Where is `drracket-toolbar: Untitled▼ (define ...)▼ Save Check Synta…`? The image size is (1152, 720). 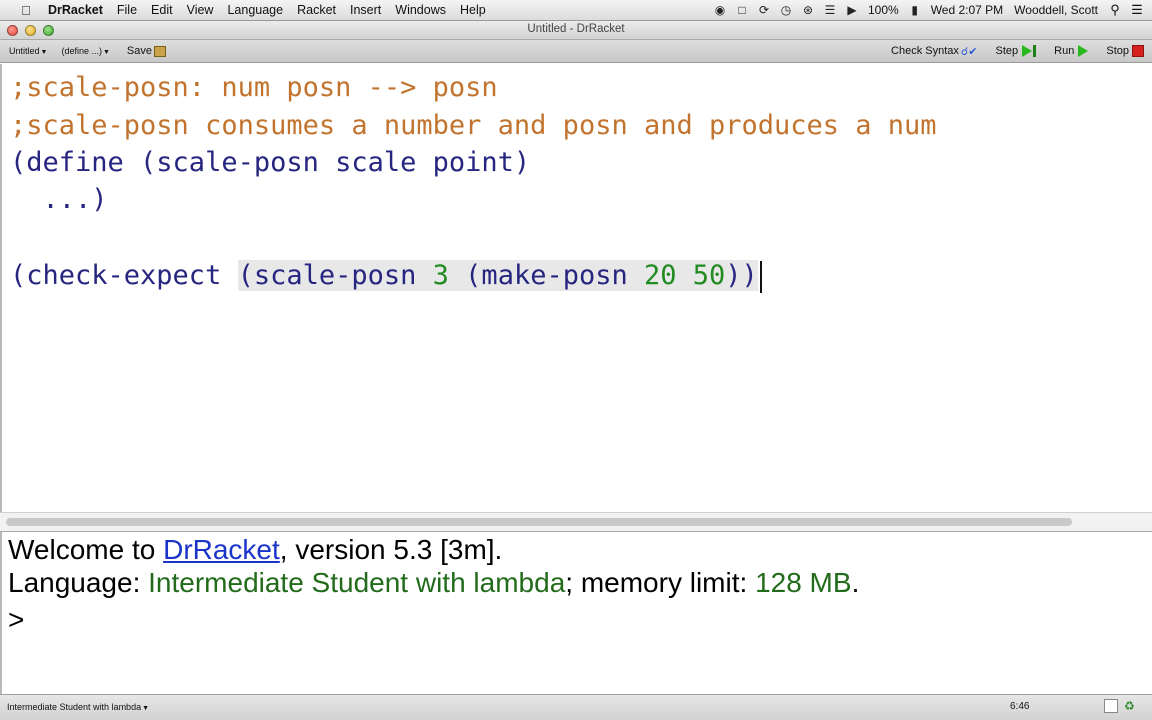 drracket-toolbar: Untitled▼ (define ...)▼ Save Check Synta… is located at coordinates (576, 51).